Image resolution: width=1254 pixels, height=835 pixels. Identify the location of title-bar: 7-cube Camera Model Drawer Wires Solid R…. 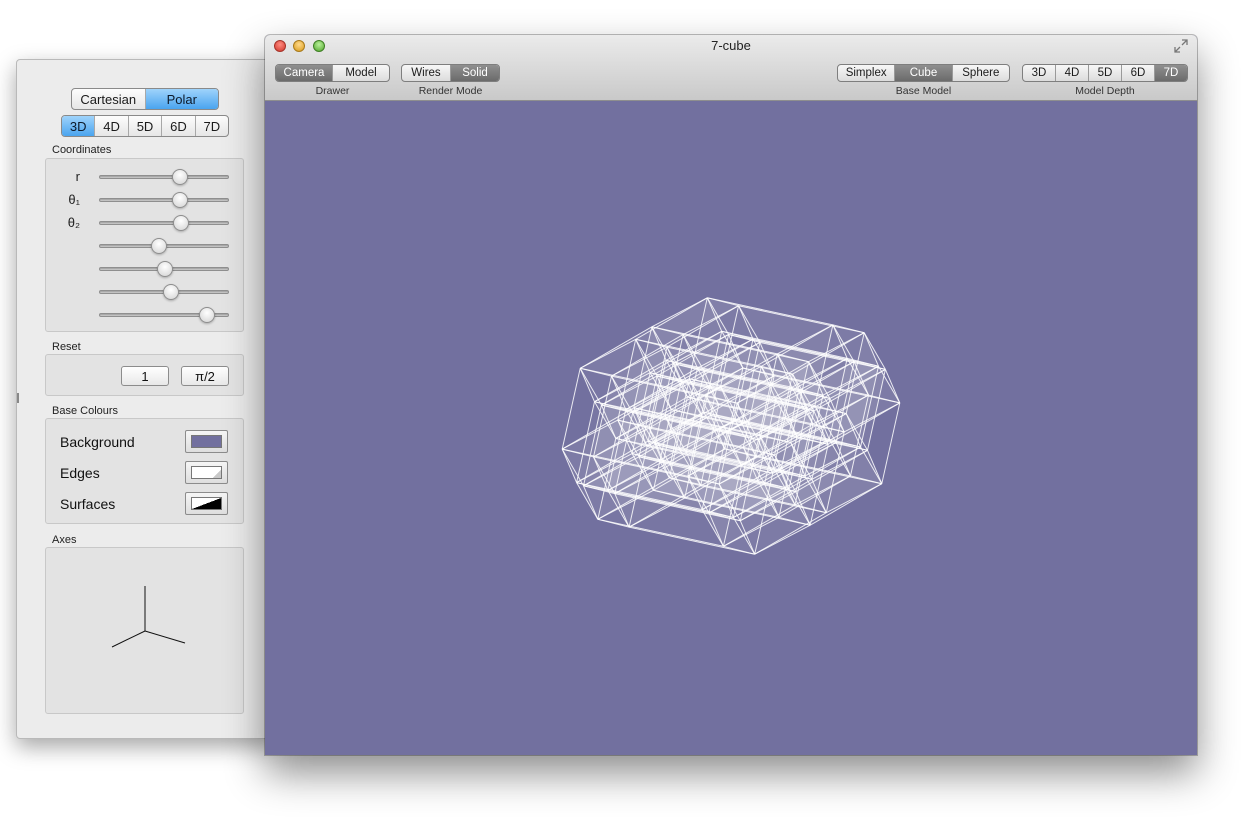
(731, 68).